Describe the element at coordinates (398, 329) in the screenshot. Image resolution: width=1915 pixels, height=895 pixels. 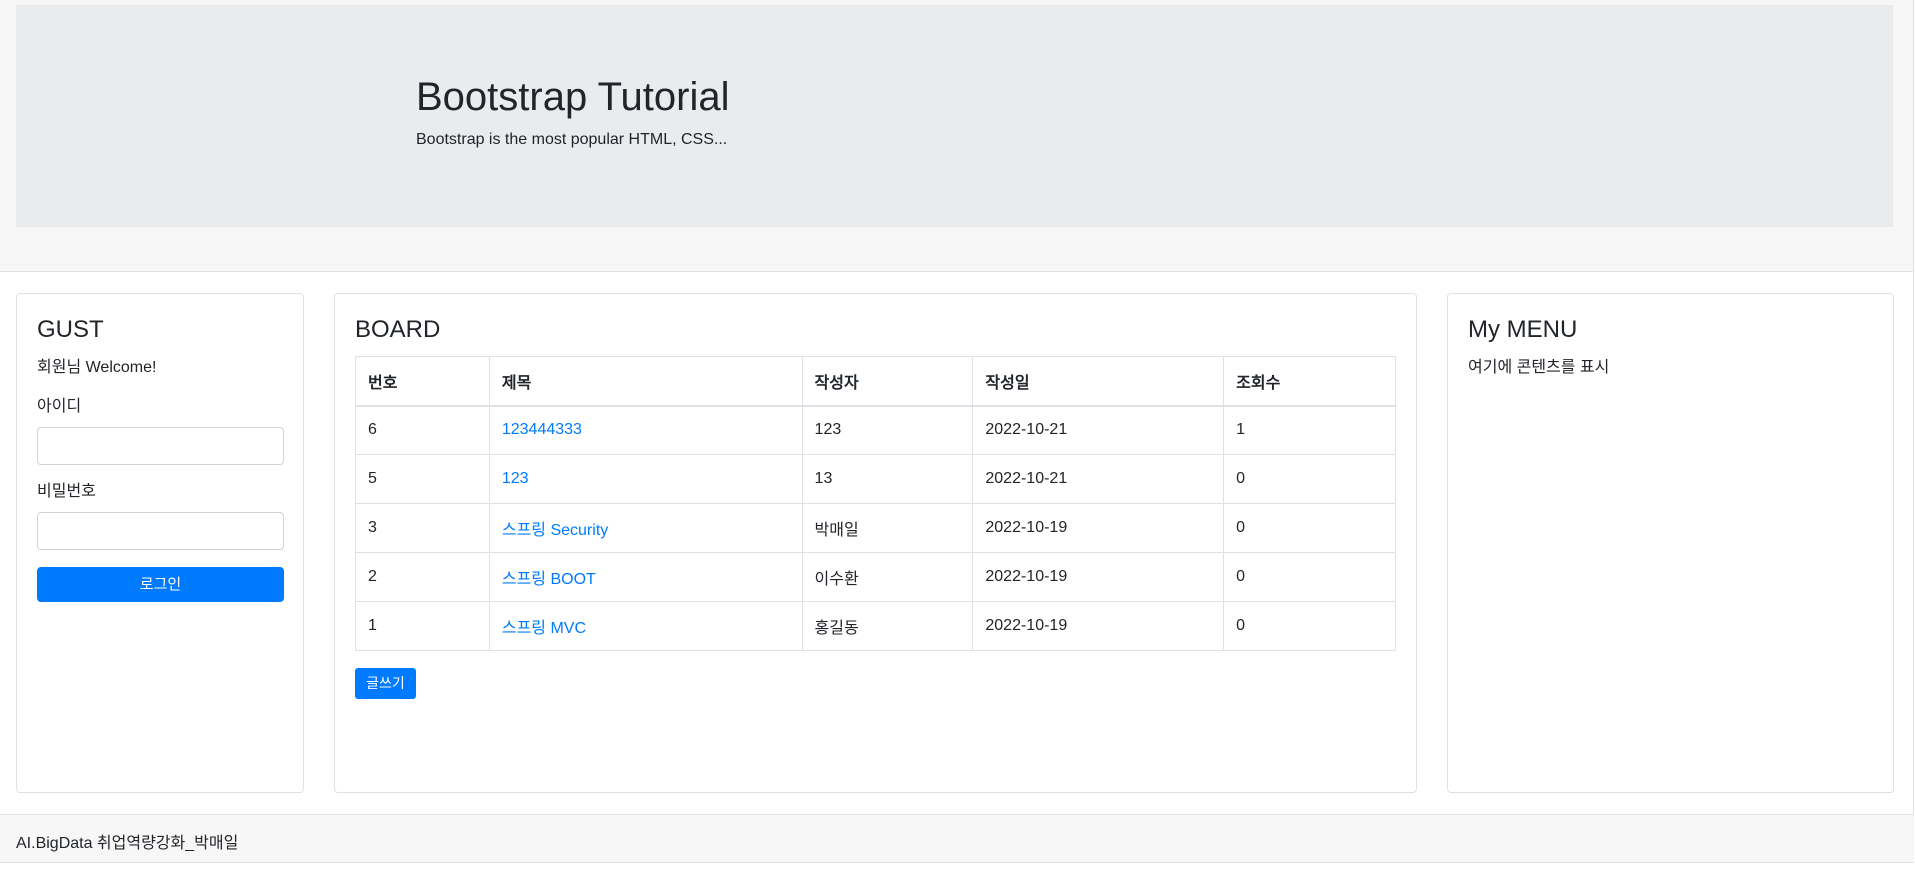
I see `board-title: BOARD` at that location.